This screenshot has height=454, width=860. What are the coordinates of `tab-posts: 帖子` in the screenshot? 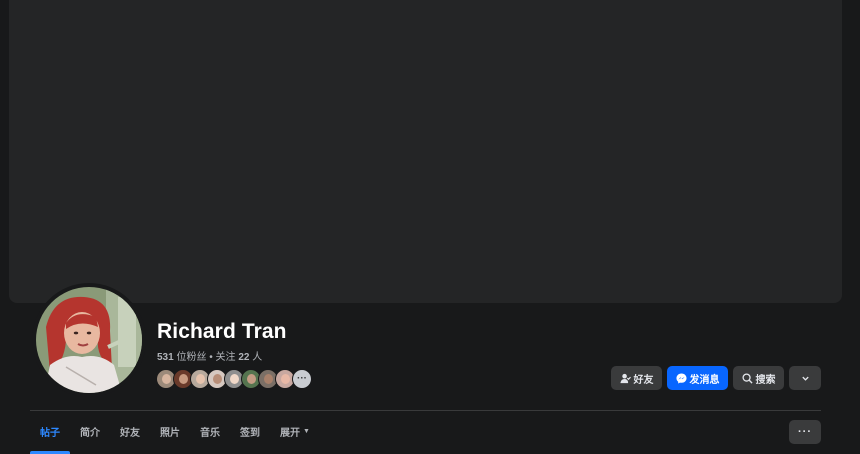 It's located at (50, 432).